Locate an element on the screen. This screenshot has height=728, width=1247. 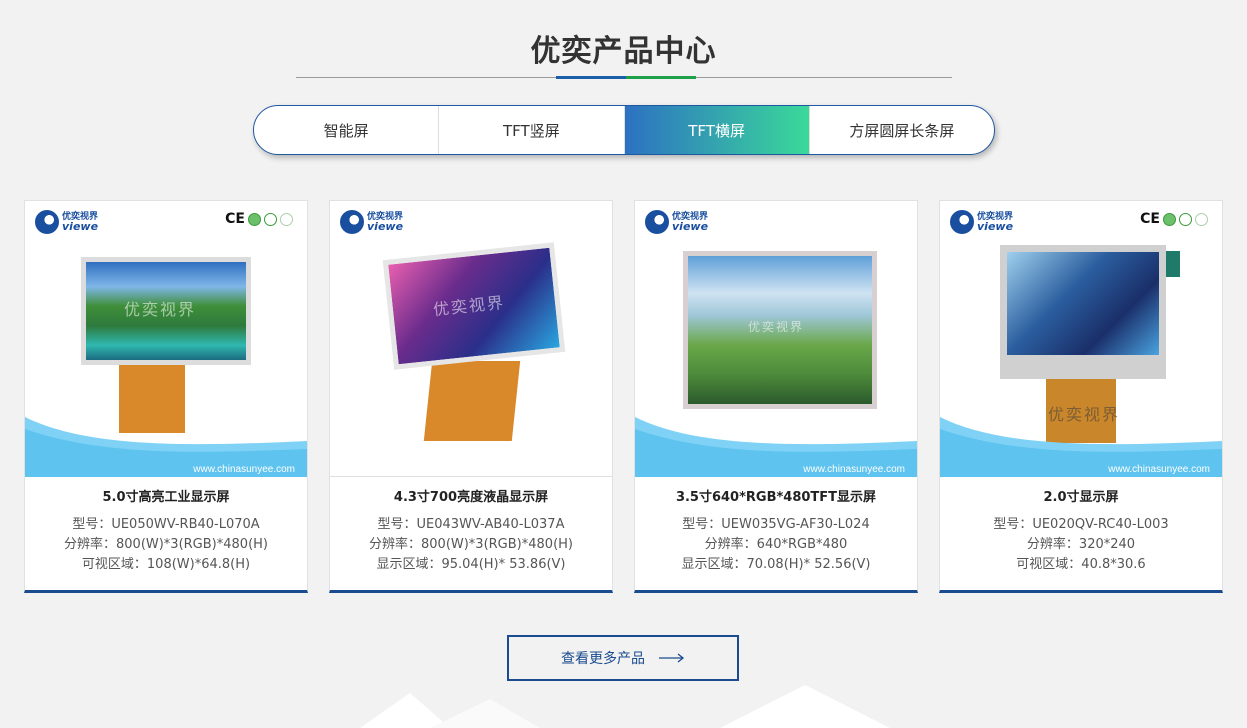
product-name: 5.0寸高亮工业显示屏 is located at coordinates (166, 497).